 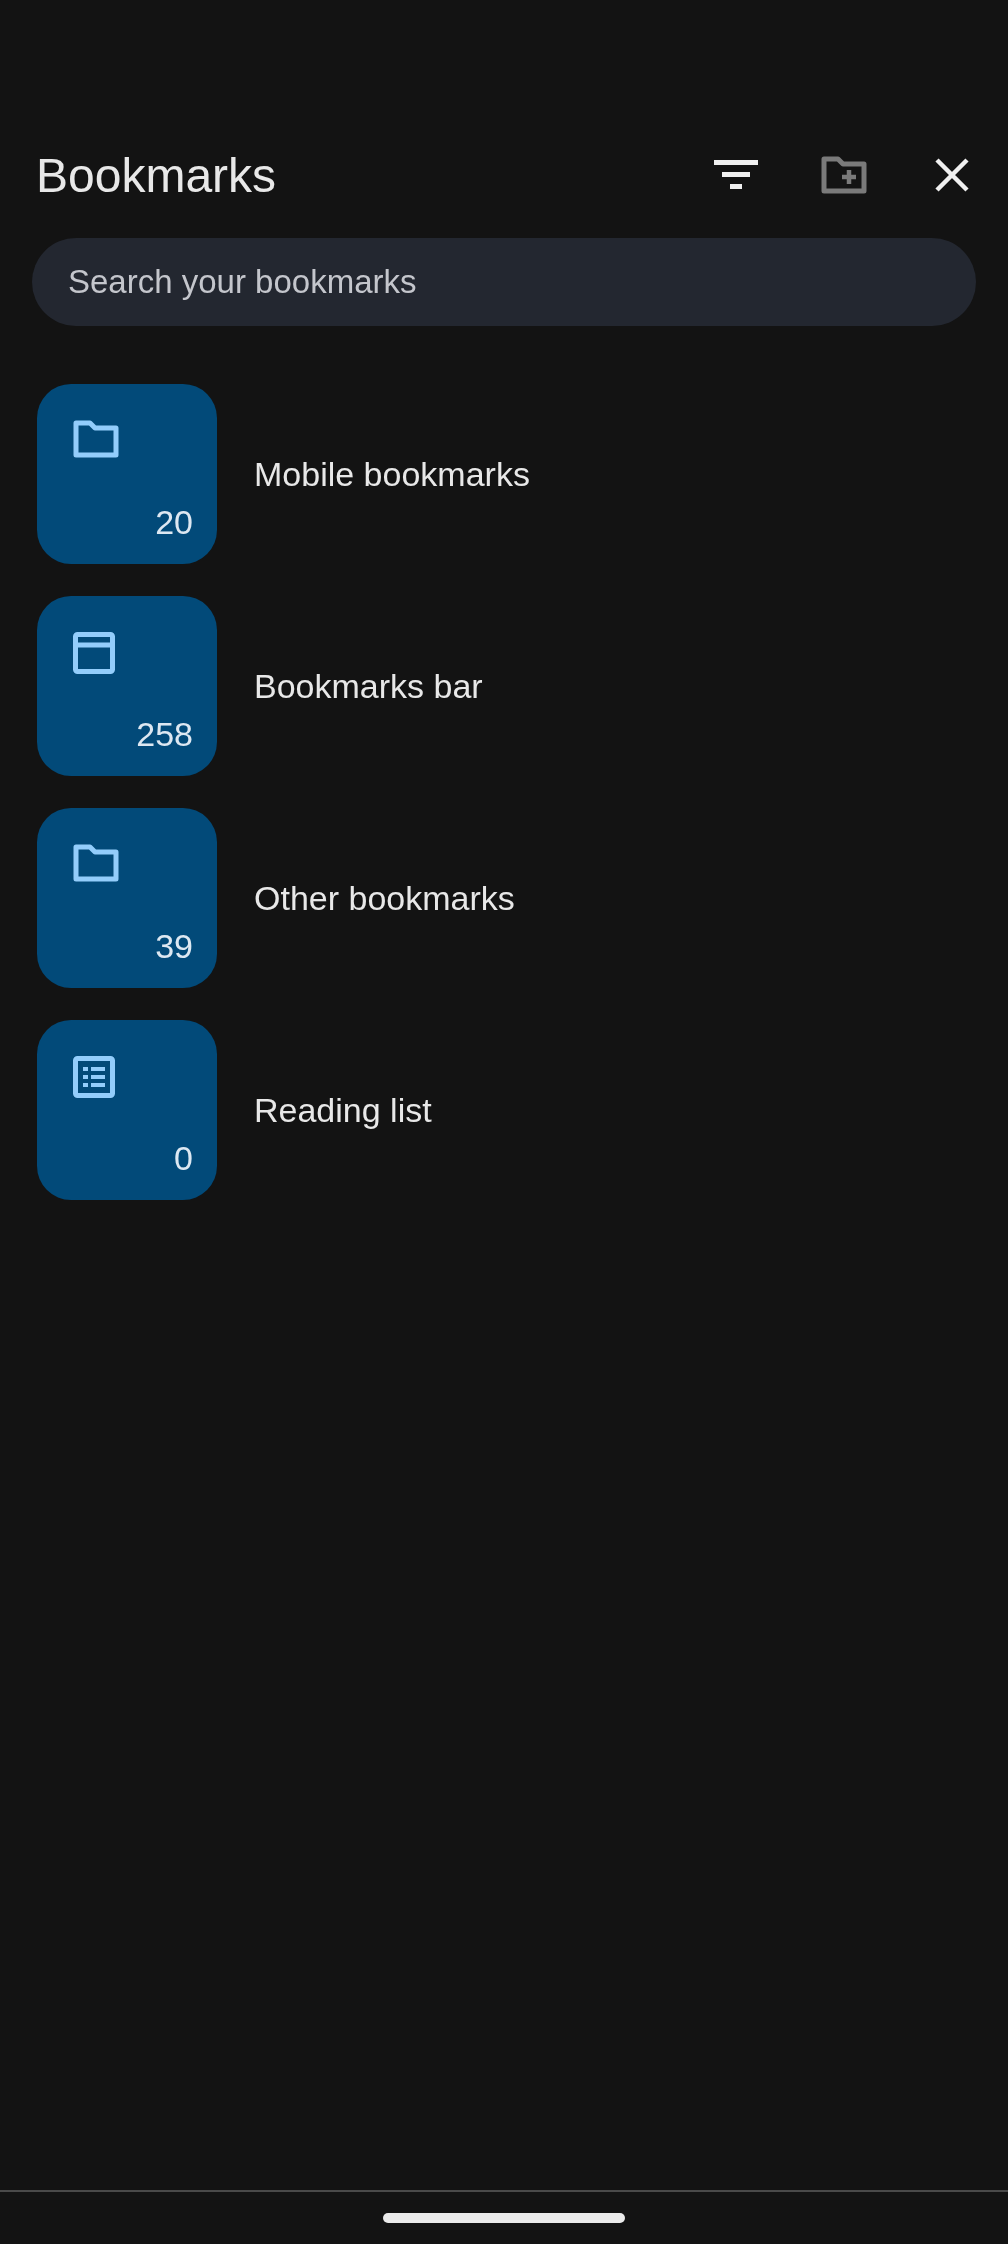 What do you see at coordinates (127, 474) in the screenshot?
I see `folder-tile: 20` at bounding box center [127, 474].